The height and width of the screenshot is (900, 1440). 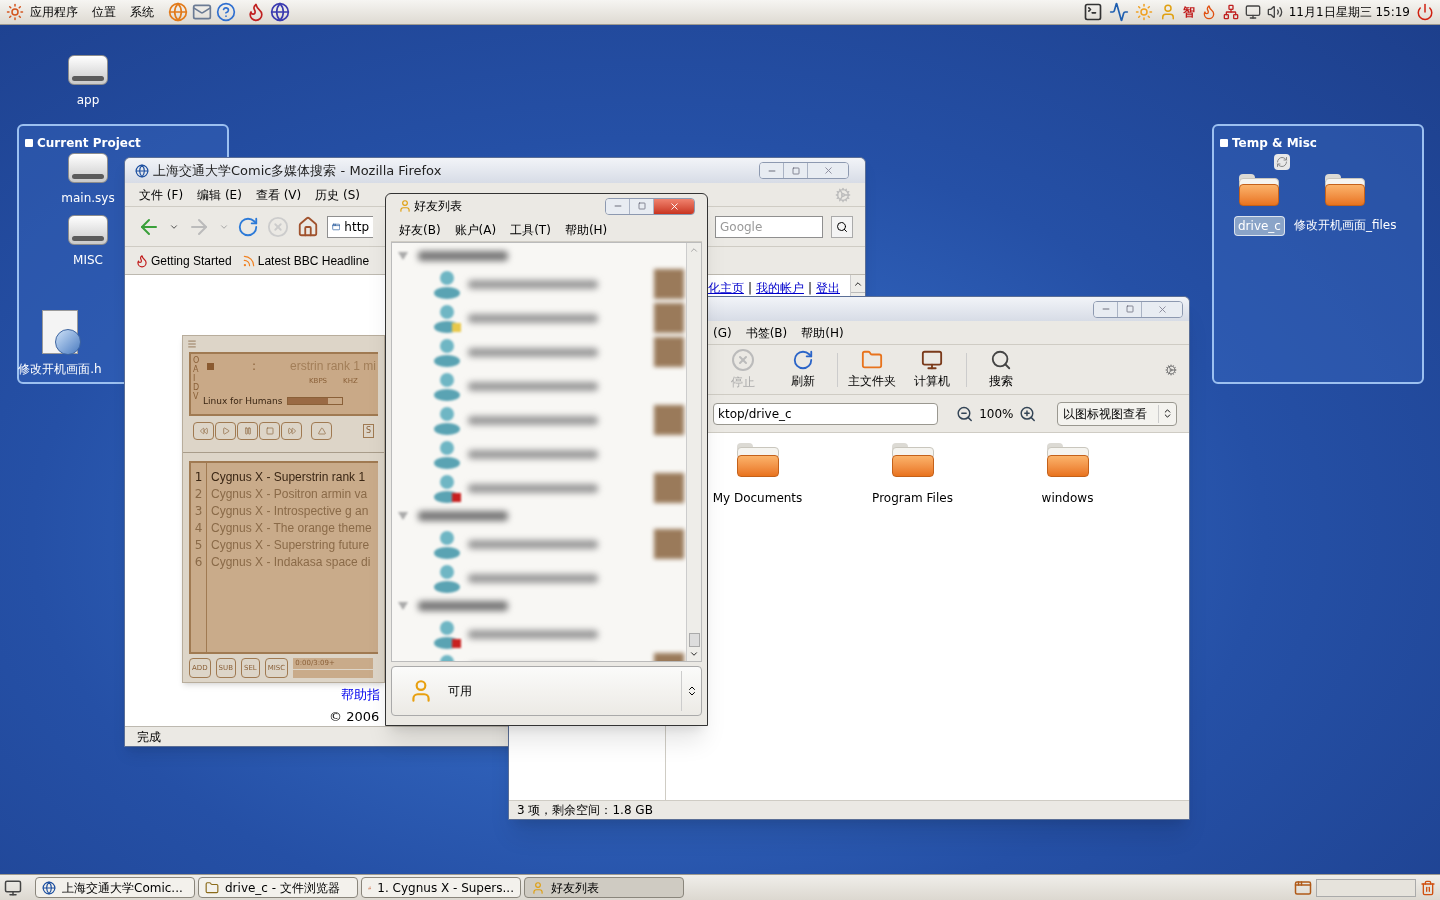 What do you see at coordinates (779, 288) in the screenshot?
I see `page-link: 我的帐户` at bounding box center [779, 288].